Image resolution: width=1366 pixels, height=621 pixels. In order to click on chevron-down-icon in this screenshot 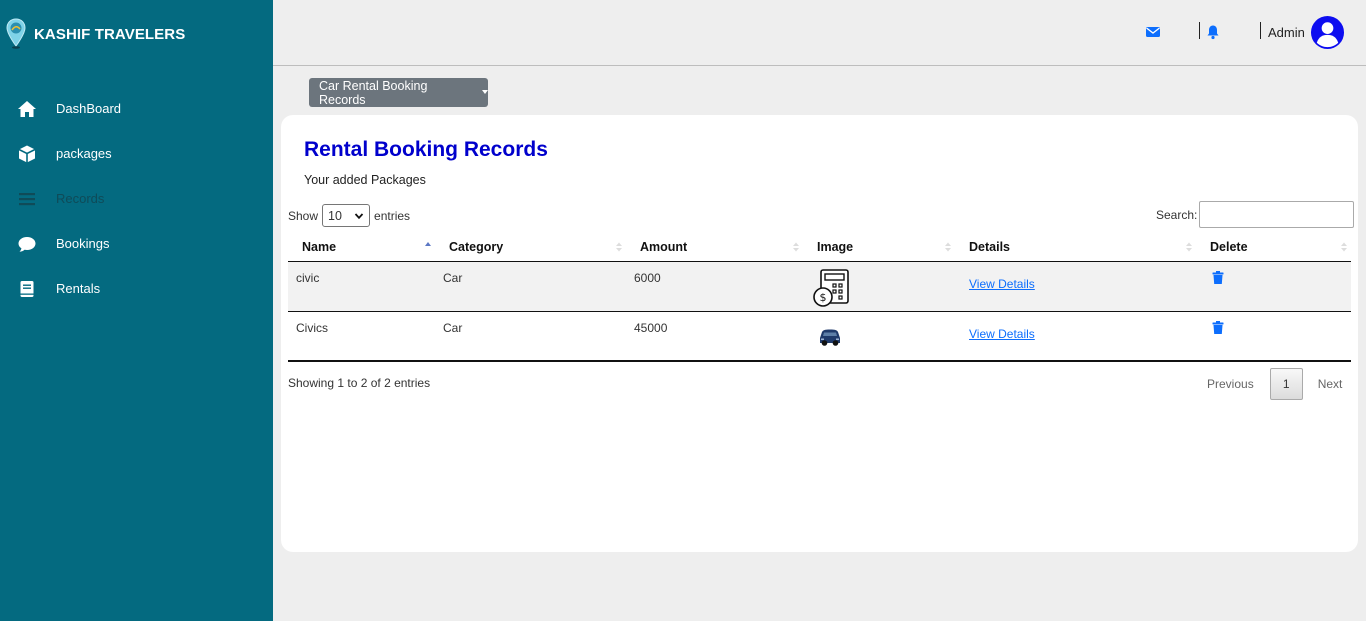, I will do `click(359, 216)`.